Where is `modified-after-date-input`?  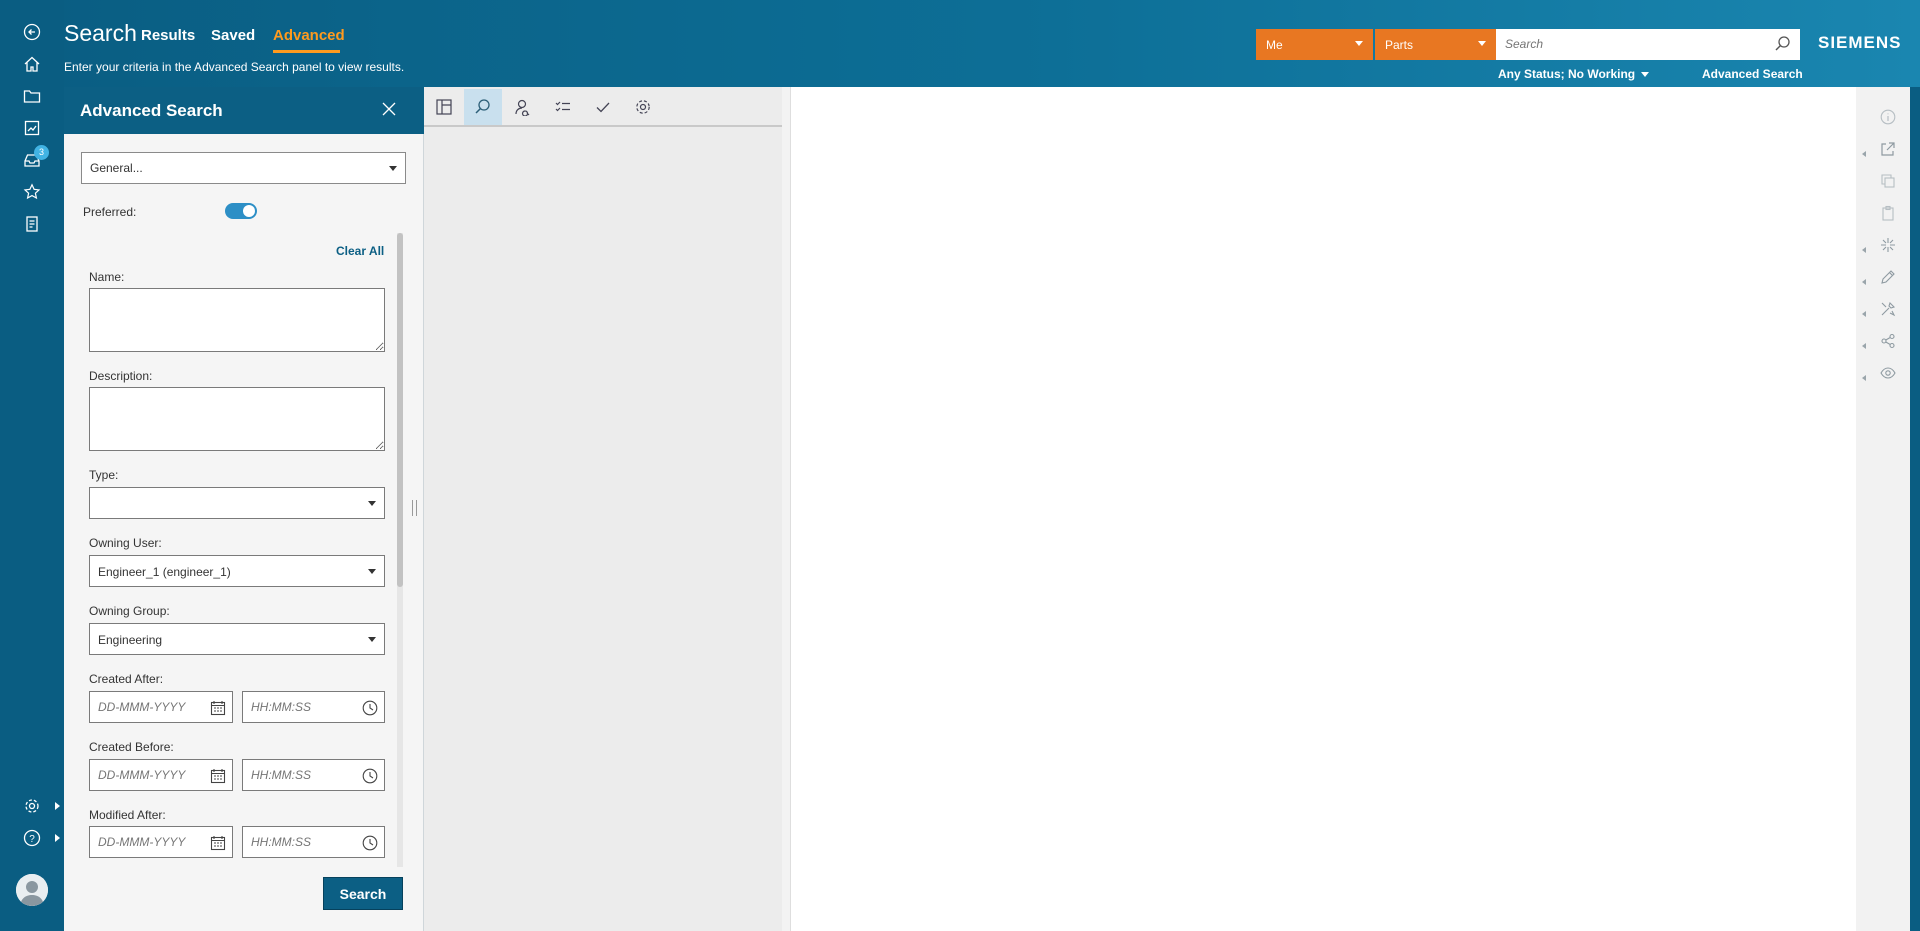
modified-after-date-input is located at coordinates (145, 842).